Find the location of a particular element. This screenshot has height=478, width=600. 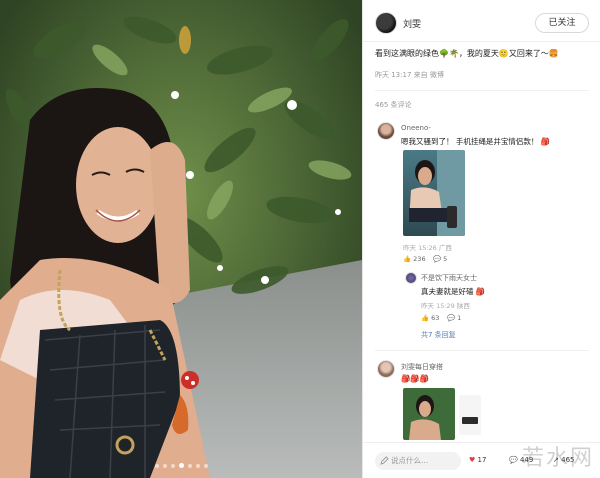

more-replies-link: 共7 条回复 is located at coordinates (438, 335).